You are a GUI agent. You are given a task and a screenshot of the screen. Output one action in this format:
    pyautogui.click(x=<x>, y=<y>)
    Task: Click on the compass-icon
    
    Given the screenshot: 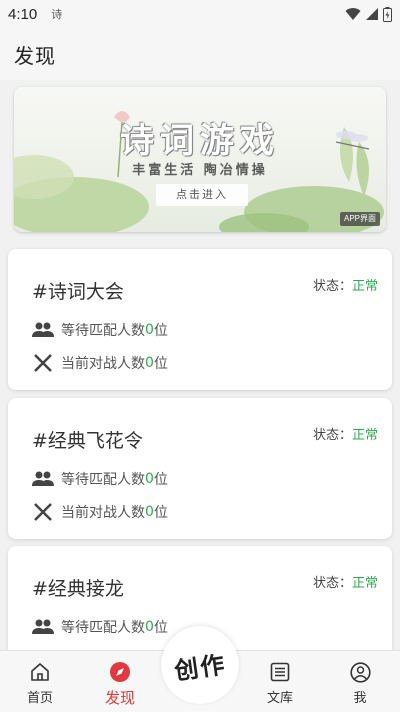 What is the action you would take?
    pyautogui.click(x=120, y=672)
    